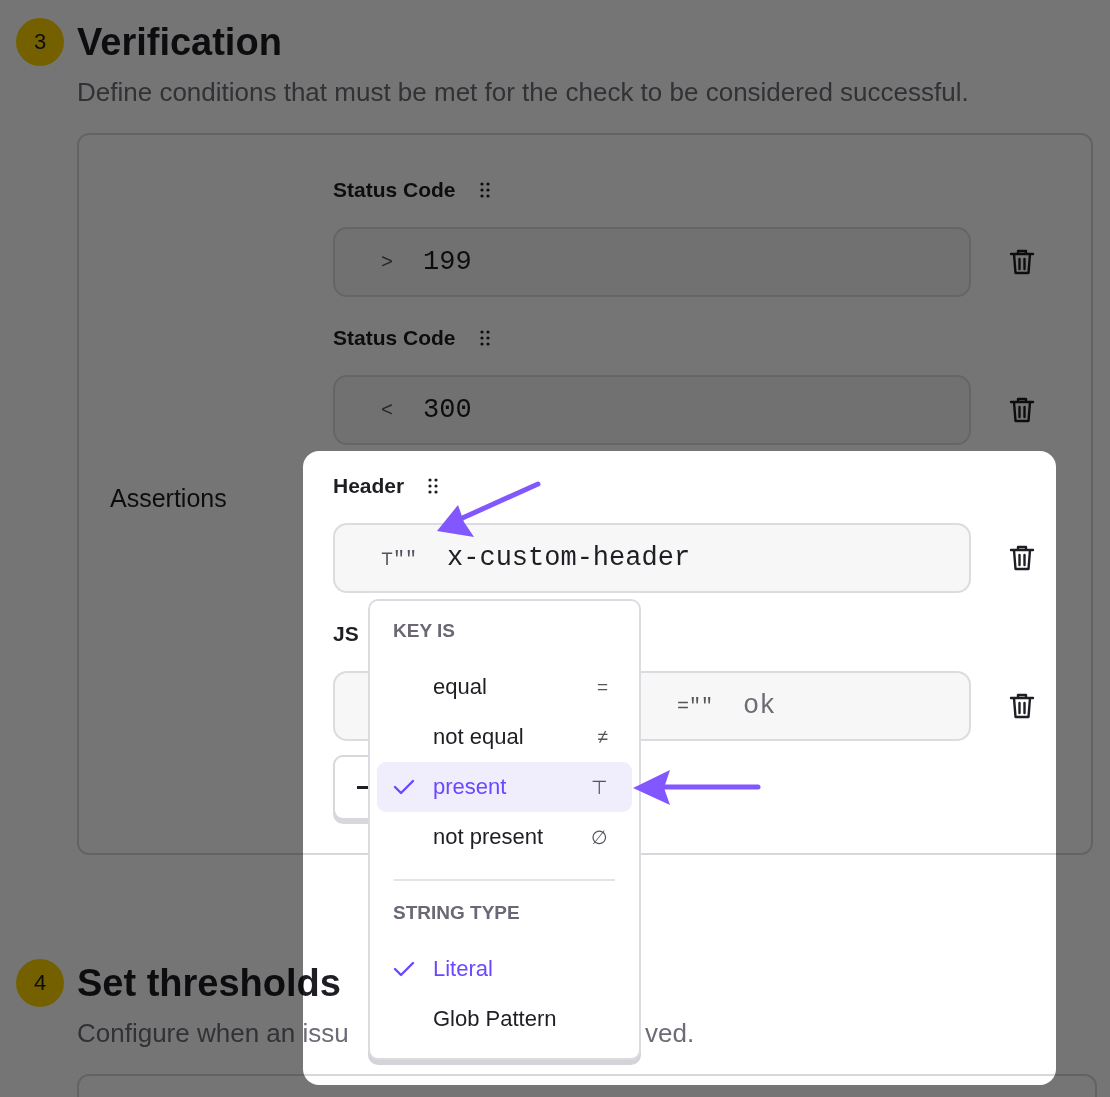 The width and height of the screenshot is (1110, 1097). Describe the element at coordinates (652, 262) in the screenshot. I see `assertion-field: > 199` at that location.